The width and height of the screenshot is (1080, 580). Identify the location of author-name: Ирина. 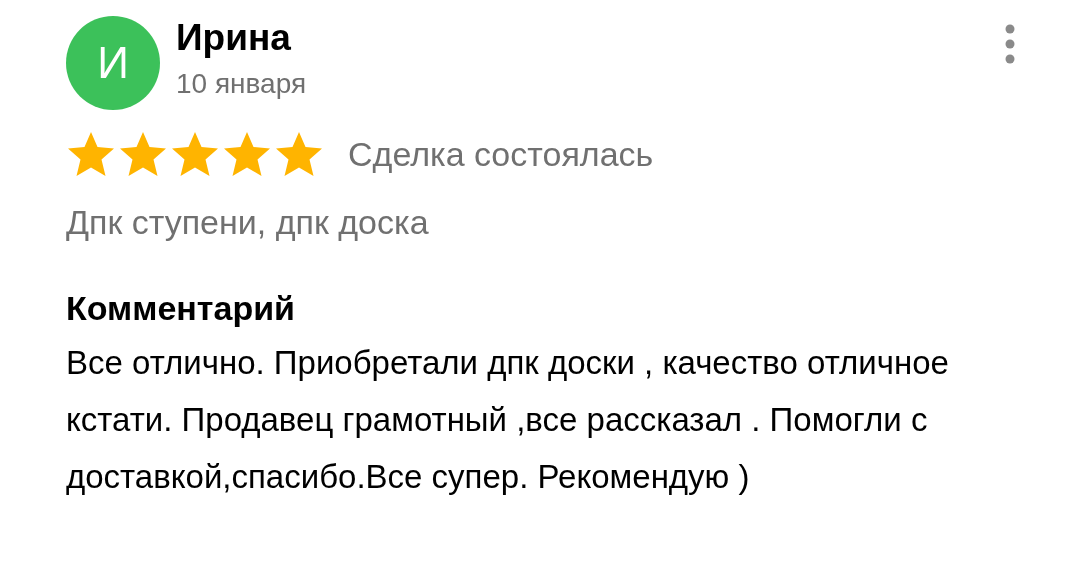
(234, 38).